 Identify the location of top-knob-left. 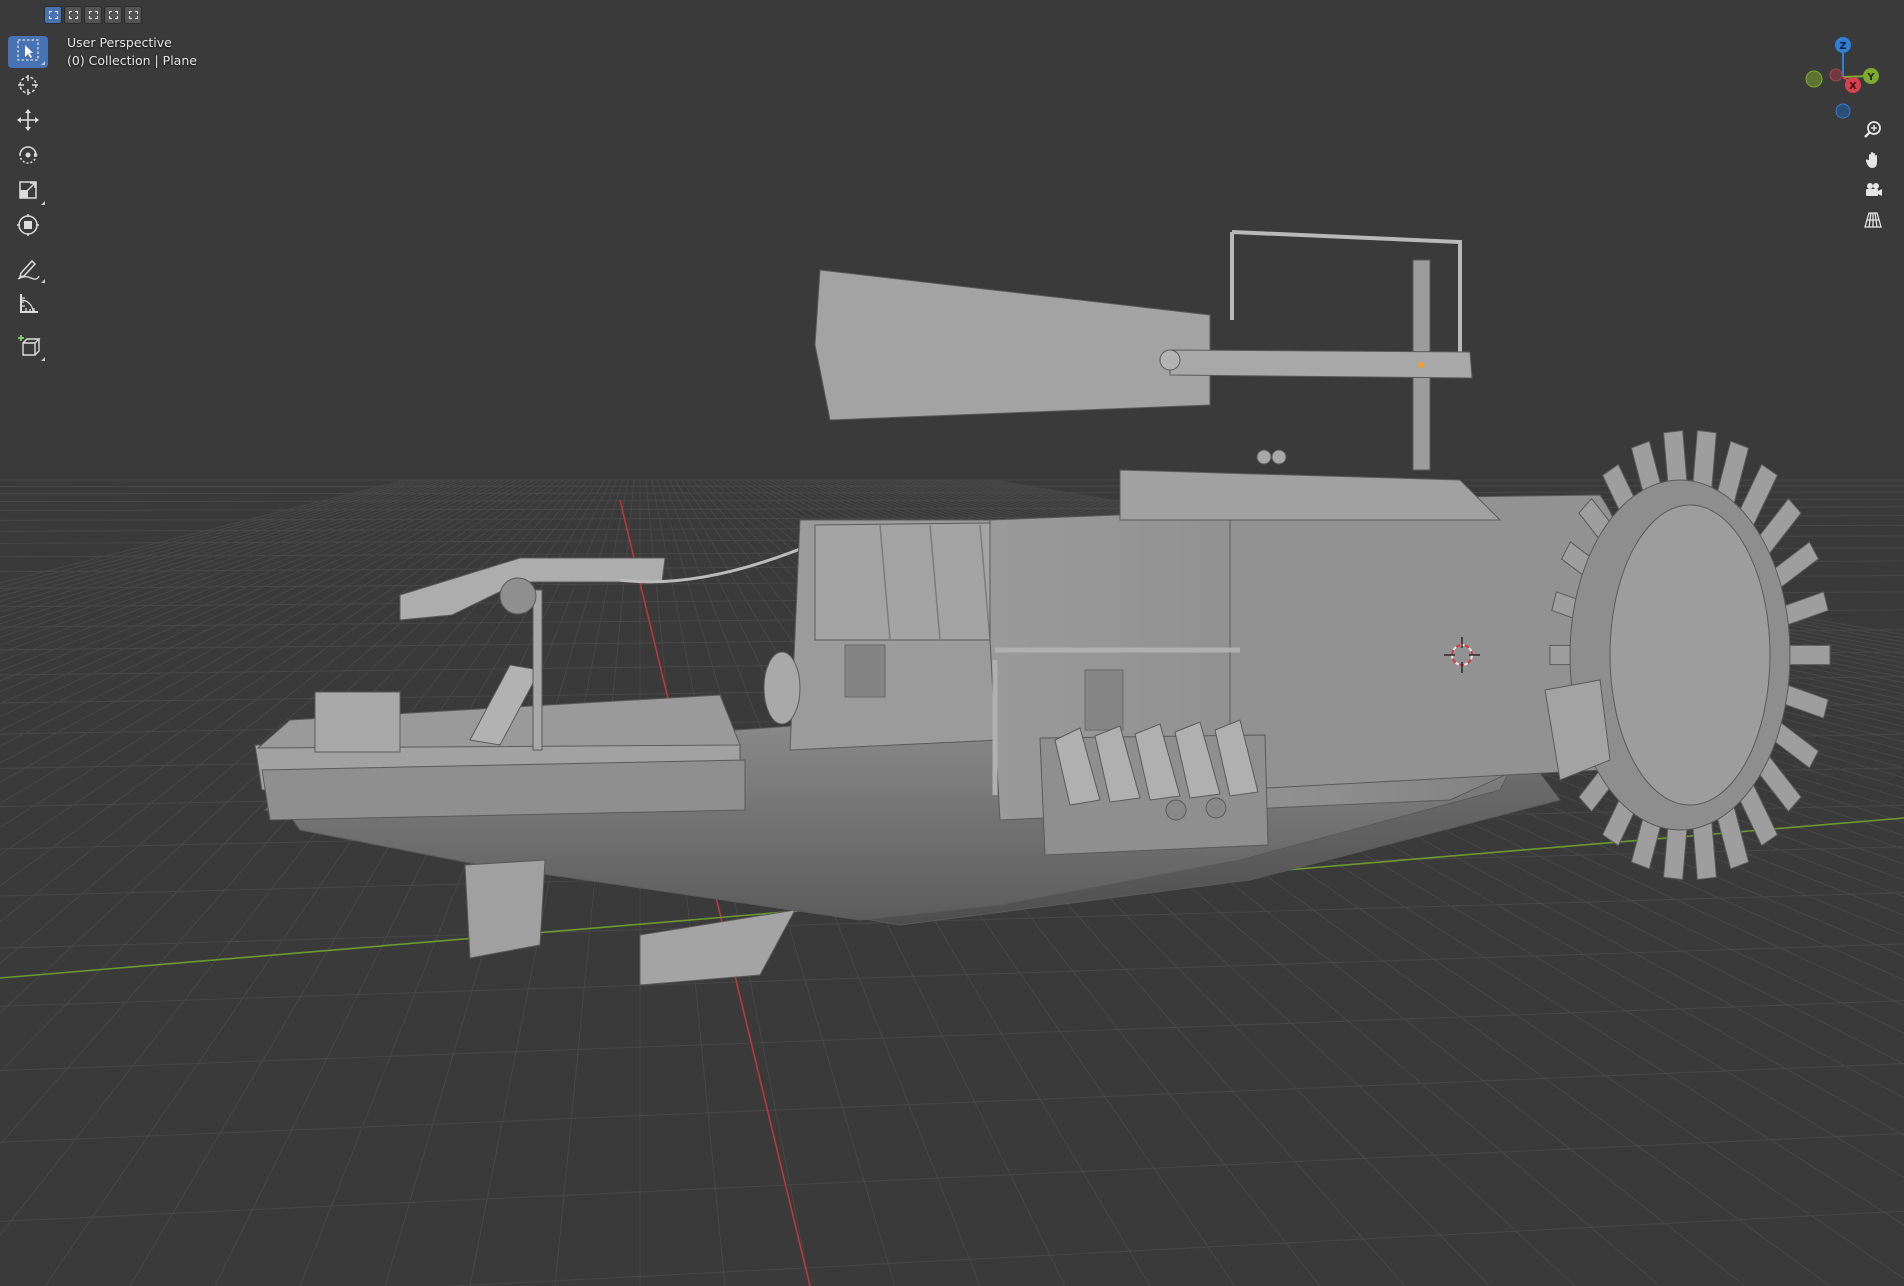
(1264, 457).